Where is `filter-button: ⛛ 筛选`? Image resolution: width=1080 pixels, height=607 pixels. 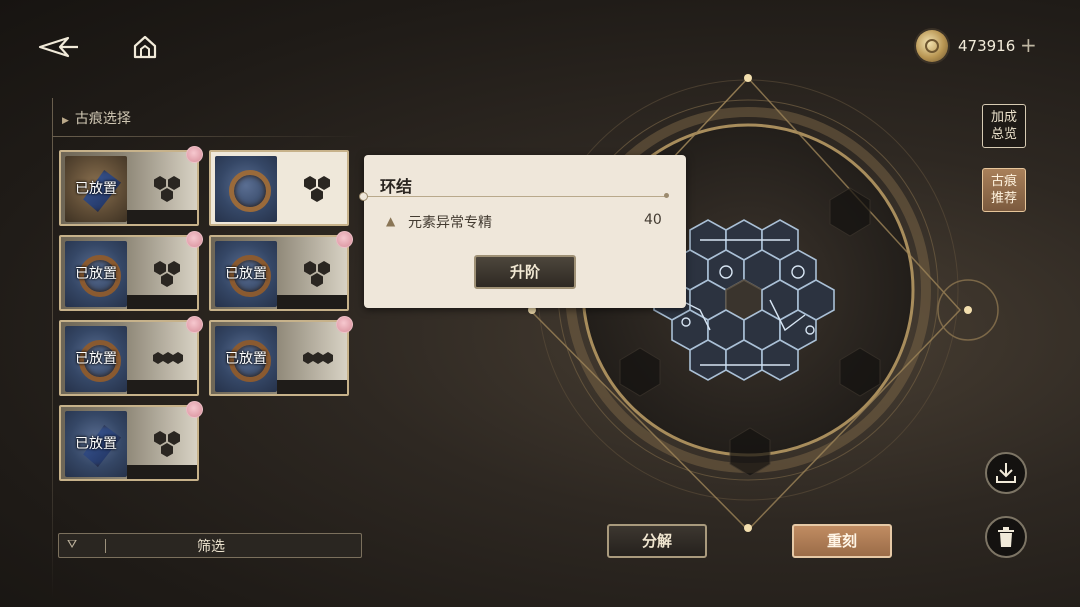
filter-button: ⛛ 筛选 is located at coordinates (210, 545).